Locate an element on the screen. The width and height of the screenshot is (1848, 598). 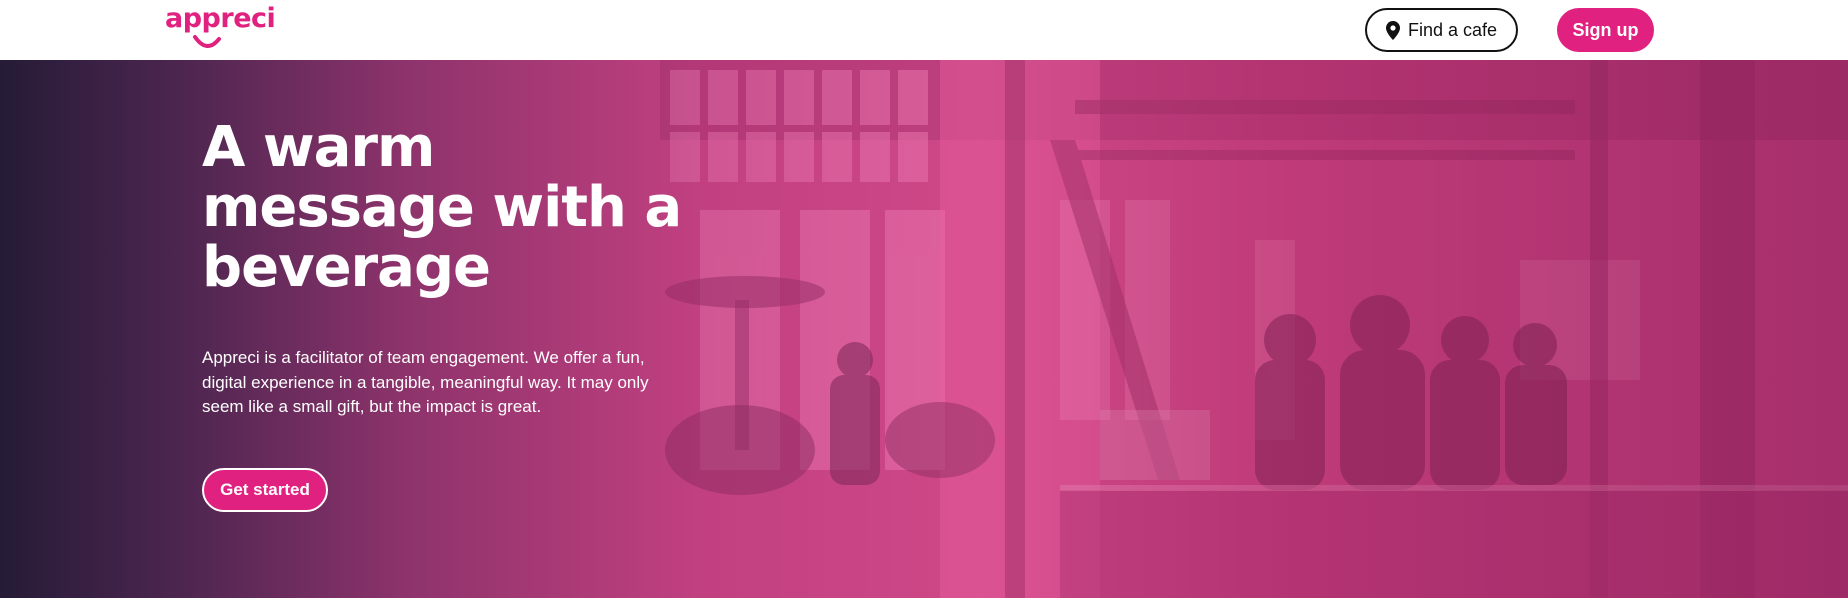
hero-title: A warm message with a beverage is located at coordinates (442, 207).